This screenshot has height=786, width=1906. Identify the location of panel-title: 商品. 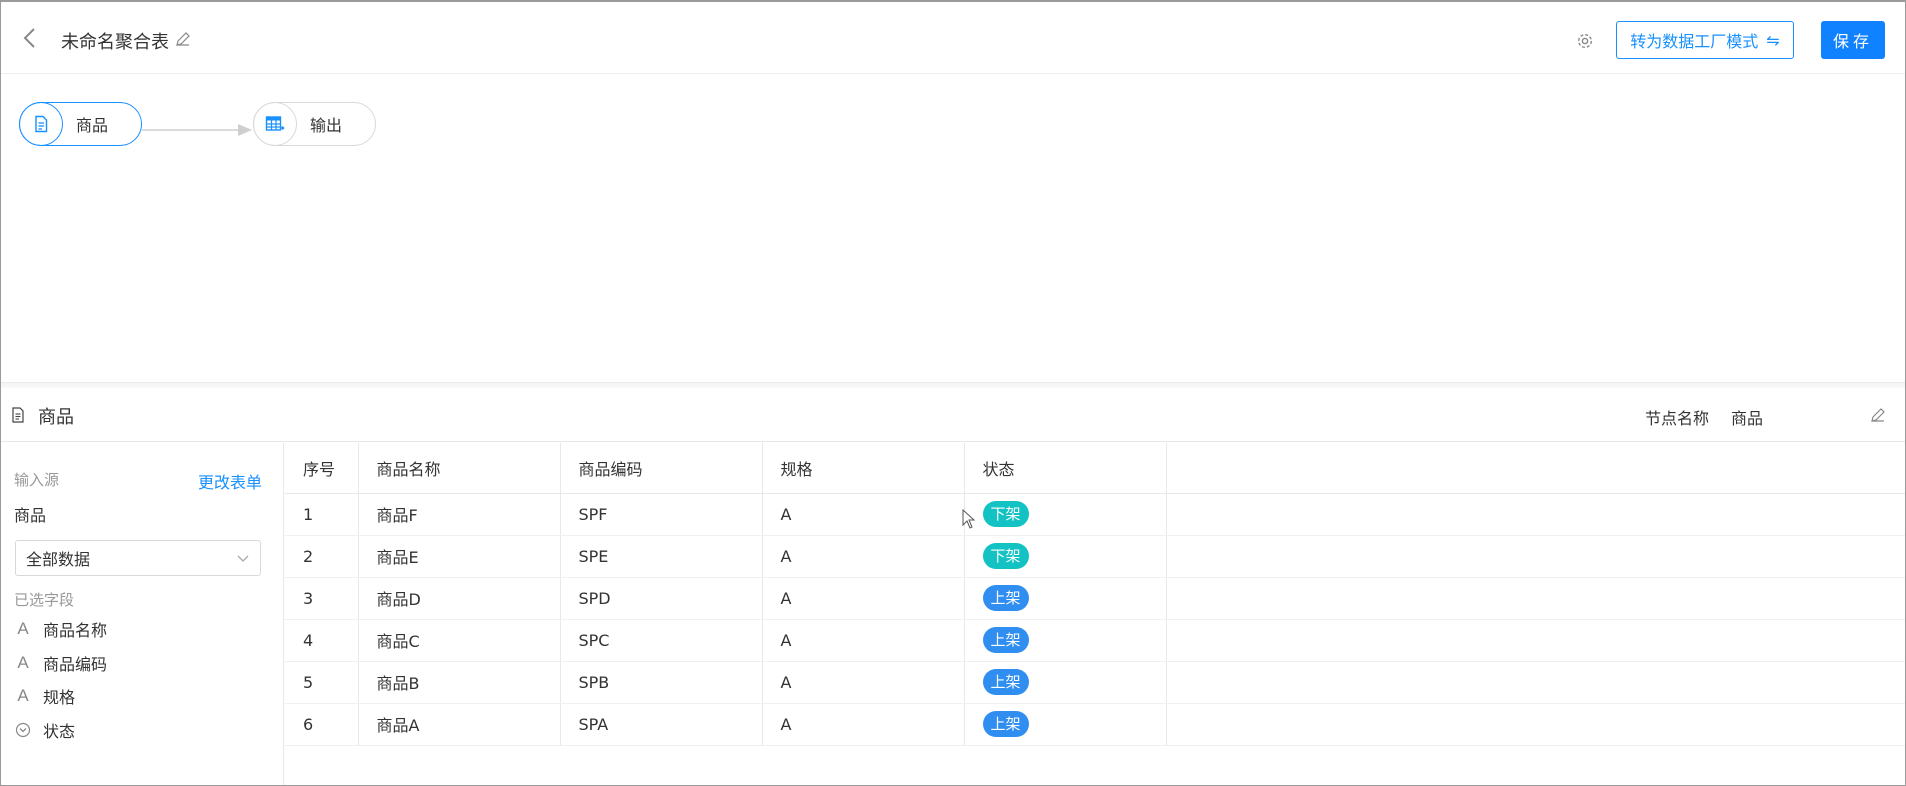
(56, 417).